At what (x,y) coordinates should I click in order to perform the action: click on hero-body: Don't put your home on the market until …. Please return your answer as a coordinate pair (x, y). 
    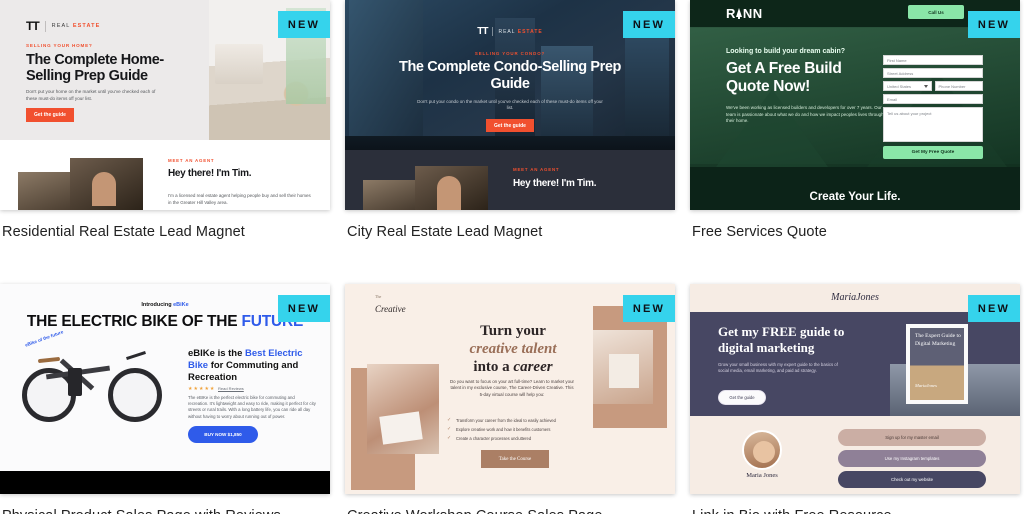
    Looking at the image, I should click on (91, 95).